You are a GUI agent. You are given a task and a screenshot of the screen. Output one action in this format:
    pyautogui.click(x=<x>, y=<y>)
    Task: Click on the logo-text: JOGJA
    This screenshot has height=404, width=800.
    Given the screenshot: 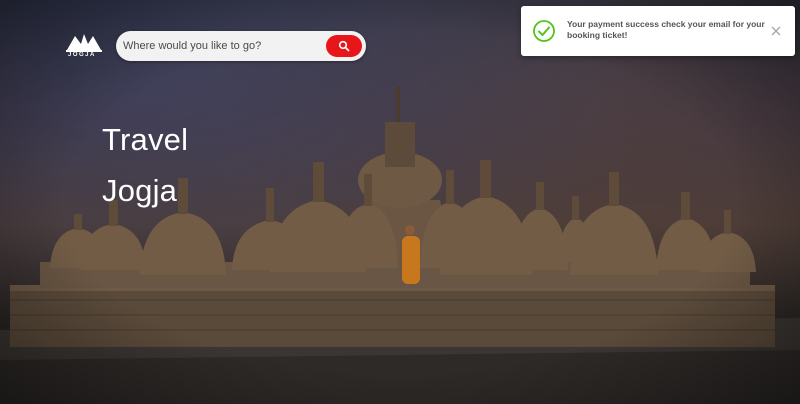 What is the action you would take?
    pyautogui.click(x=82, y=55)
    